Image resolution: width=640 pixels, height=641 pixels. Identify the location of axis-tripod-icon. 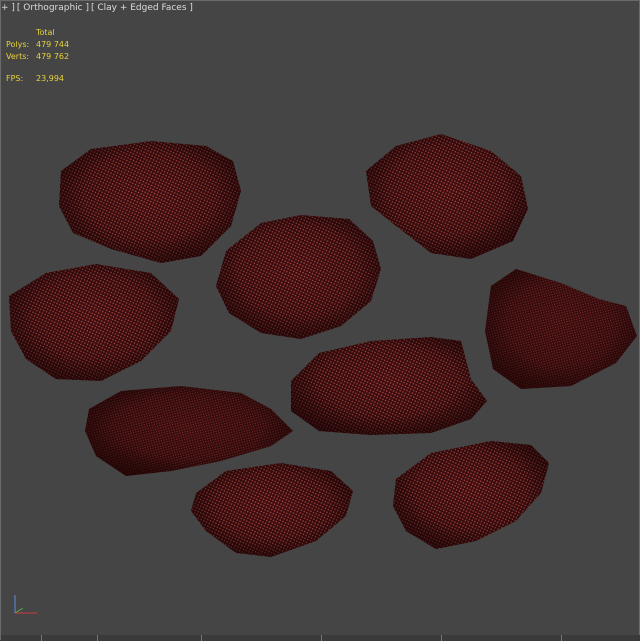
(25, 604).